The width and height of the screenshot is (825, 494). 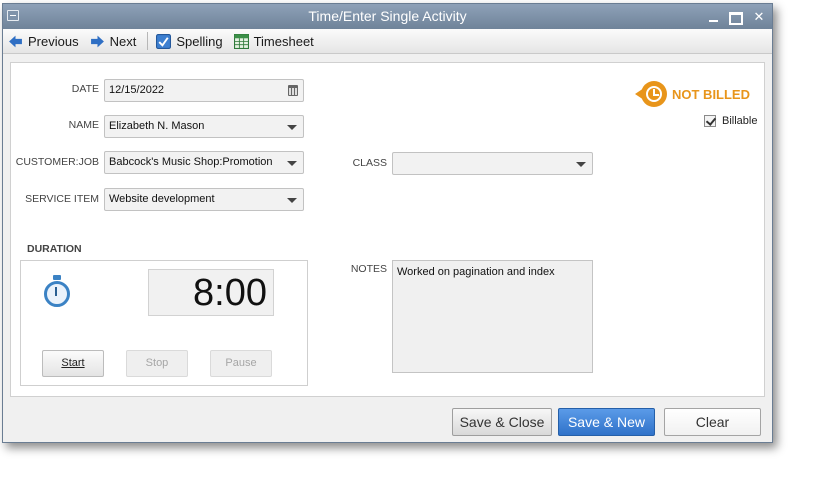 I want to click on billable-checkbox, so click(x=710, y=121).